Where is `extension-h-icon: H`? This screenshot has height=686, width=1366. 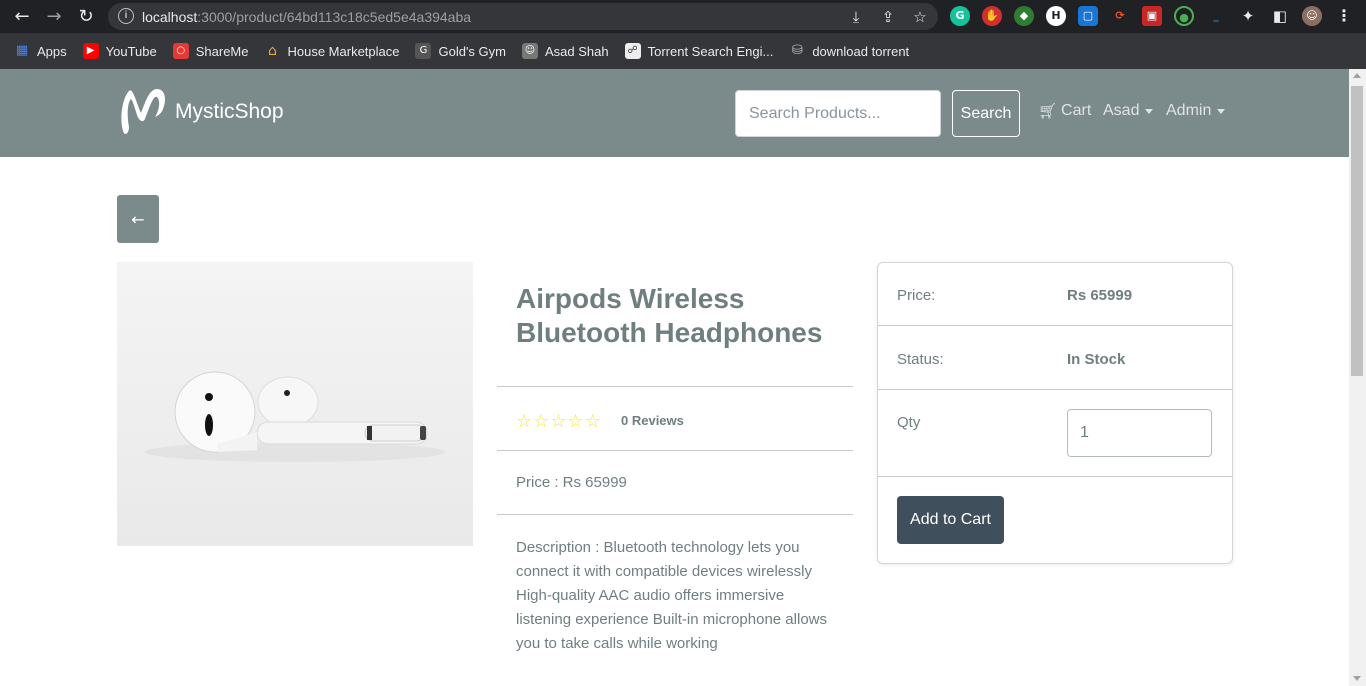 extension-h-icon: H is located at coordinates (1056, 16).